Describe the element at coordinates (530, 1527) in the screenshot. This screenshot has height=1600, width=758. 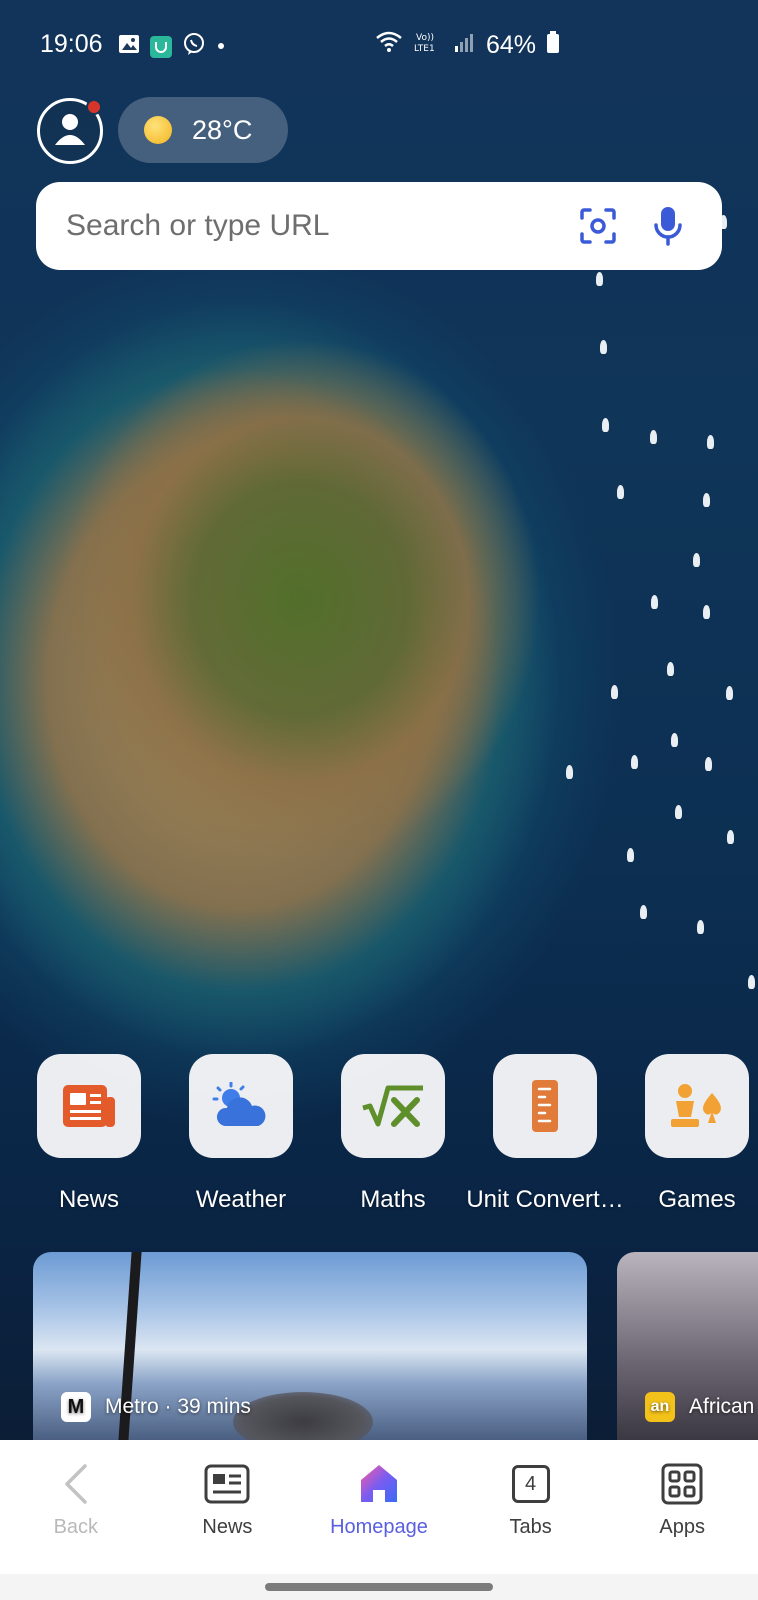
I see `nav-label: Tabs` at that location.